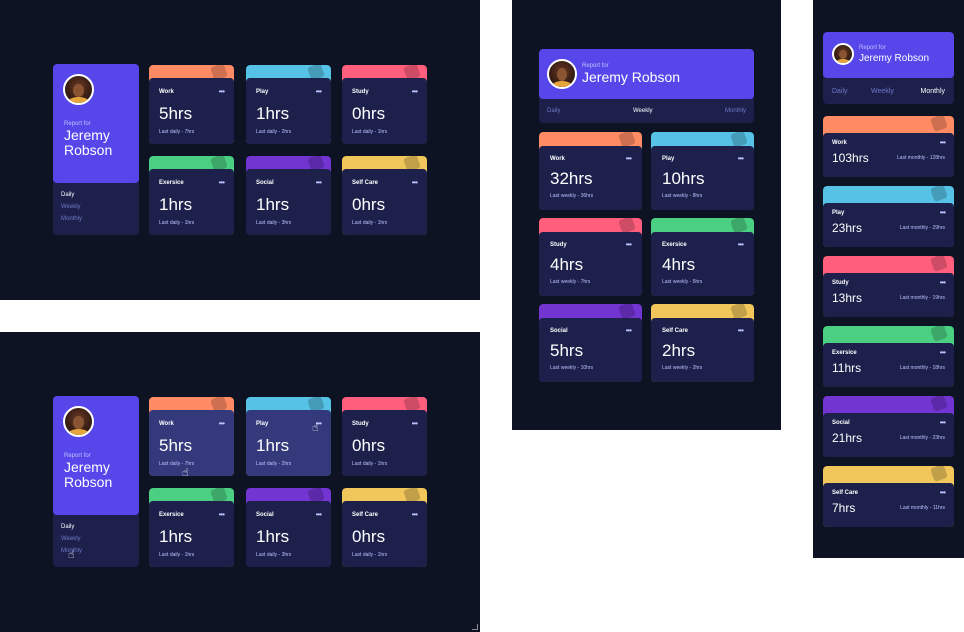 The width and height of the screenshot is (964, 632). Describe the element at coordinates (71, 555) in the screenshot. I see `hand-cursor-icon: ☝` at that location.